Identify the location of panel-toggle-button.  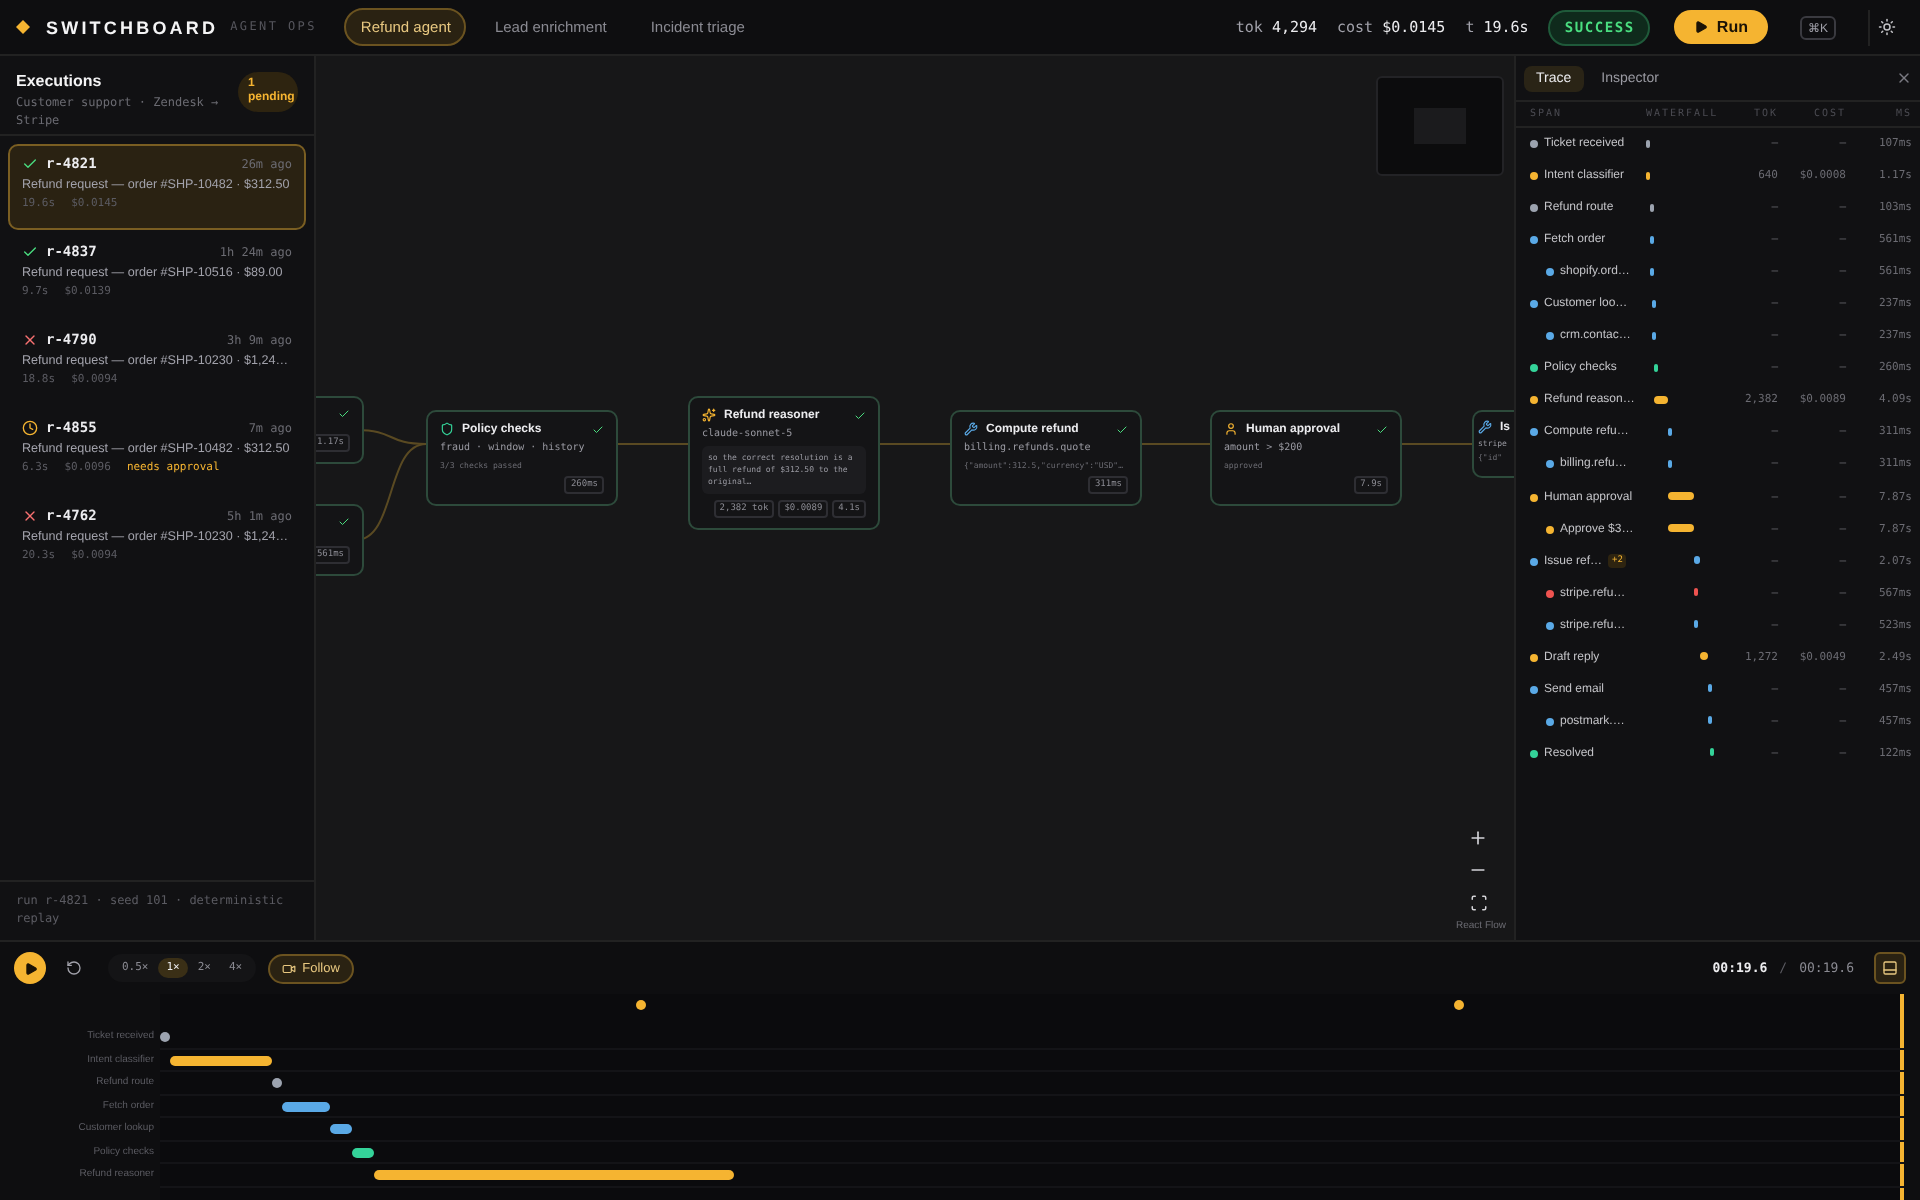
(1890, 968).